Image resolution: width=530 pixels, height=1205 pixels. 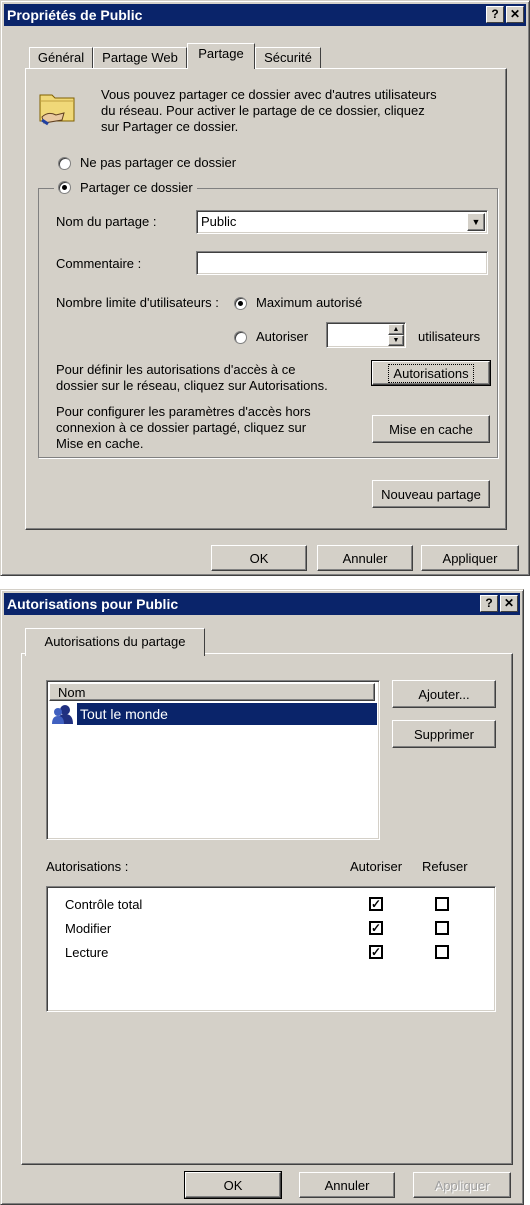 What do you see at coordinates (342, 222) in the screenshot?
I see `share-name-combobox: Public ▼` at bounding box center [342, 222].